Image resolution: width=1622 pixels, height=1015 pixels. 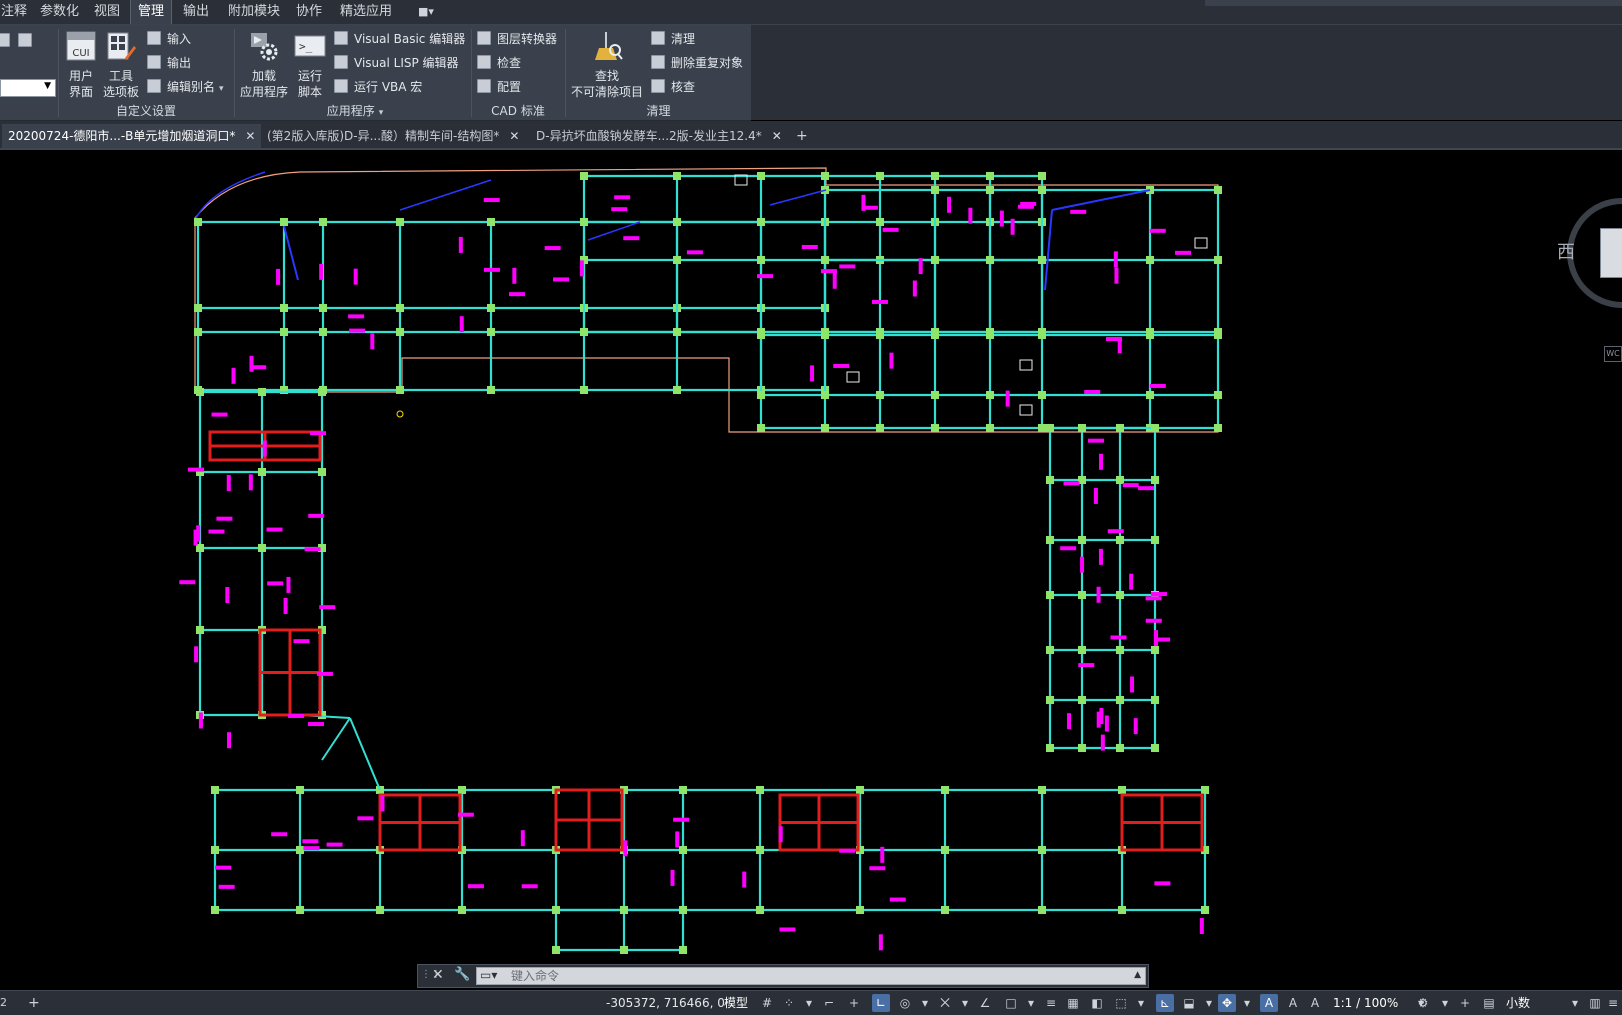 I want to click on command-input: ▭▾ 键入命令 ▲, so click(x=811, y=976).